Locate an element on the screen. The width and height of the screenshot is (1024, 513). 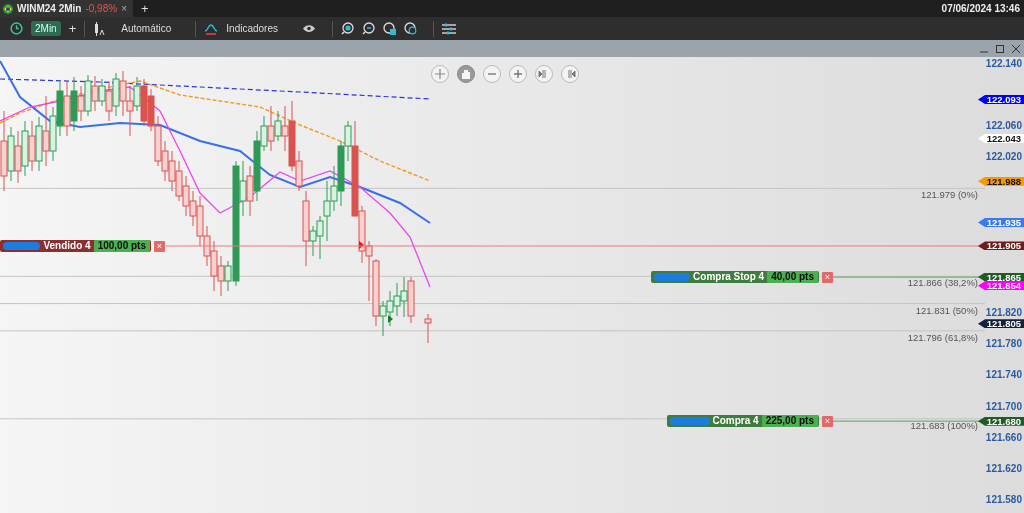
order-tag: Compra Stop 4 40,00 pts is located at coordinates (735, 277).